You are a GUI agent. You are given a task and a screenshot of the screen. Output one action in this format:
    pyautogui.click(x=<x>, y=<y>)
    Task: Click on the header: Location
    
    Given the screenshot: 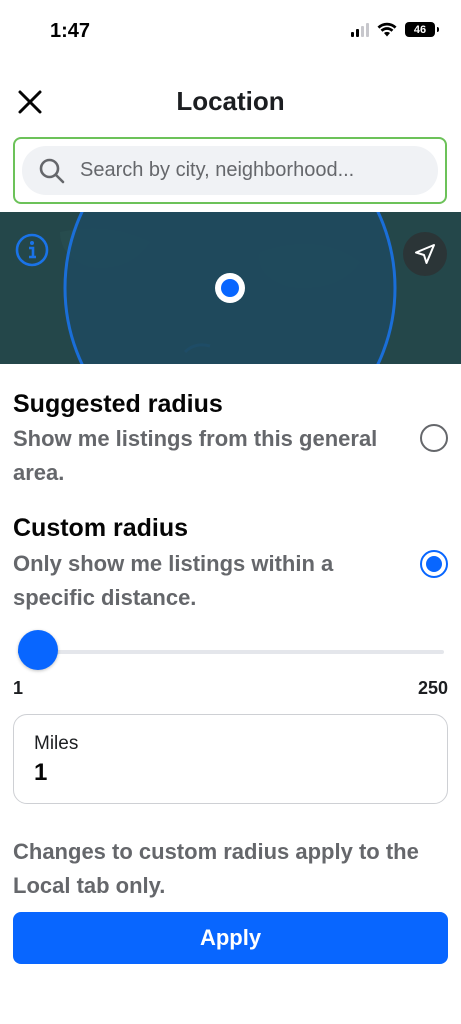 What is the action you would take?
    pyautogui.click(x=230, y=102)
    